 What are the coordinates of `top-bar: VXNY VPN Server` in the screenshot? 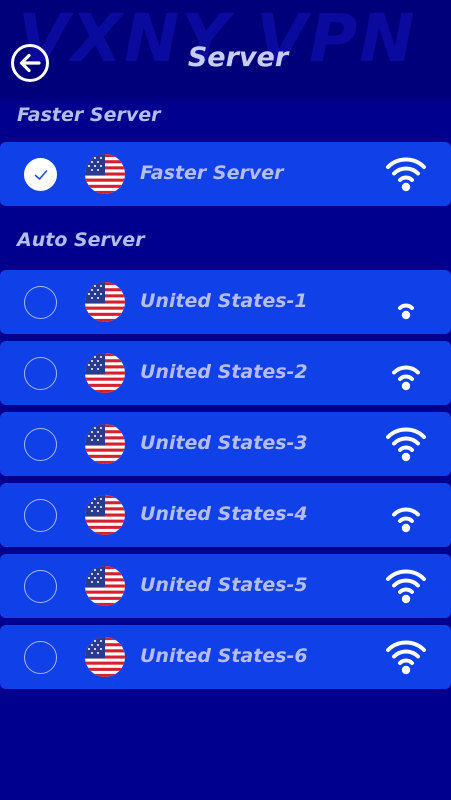 It's located at (225, 50).